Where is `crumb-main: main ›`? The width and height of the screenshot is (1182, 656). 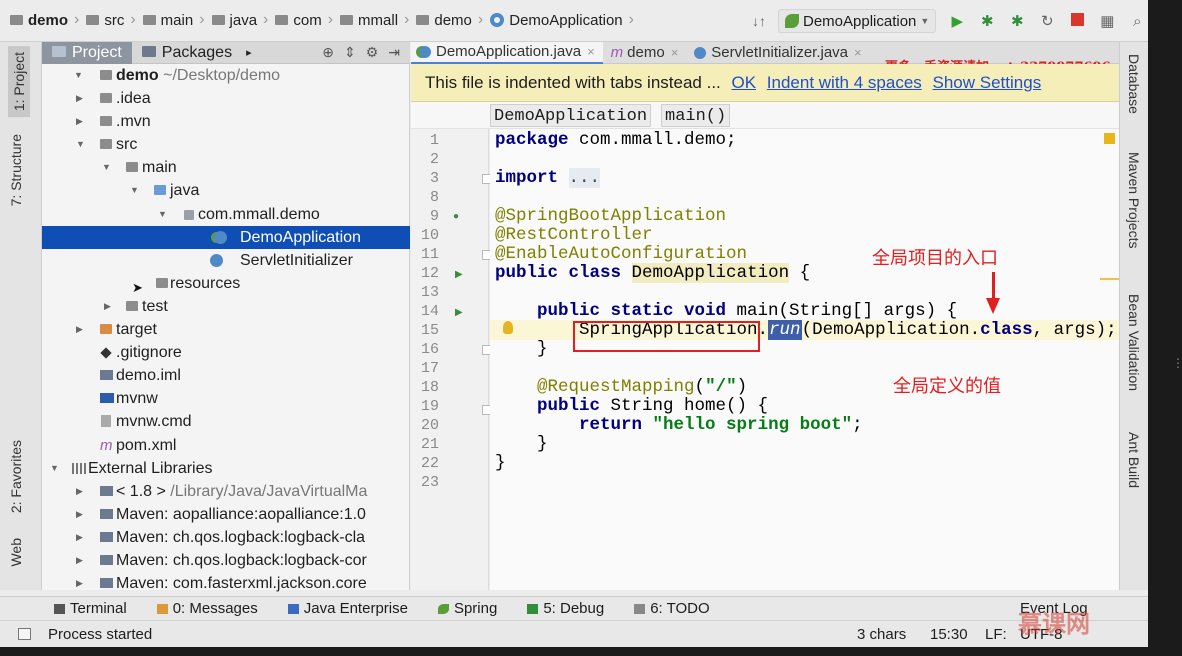 crumb-main: main › is located at coordinates (177, 20).